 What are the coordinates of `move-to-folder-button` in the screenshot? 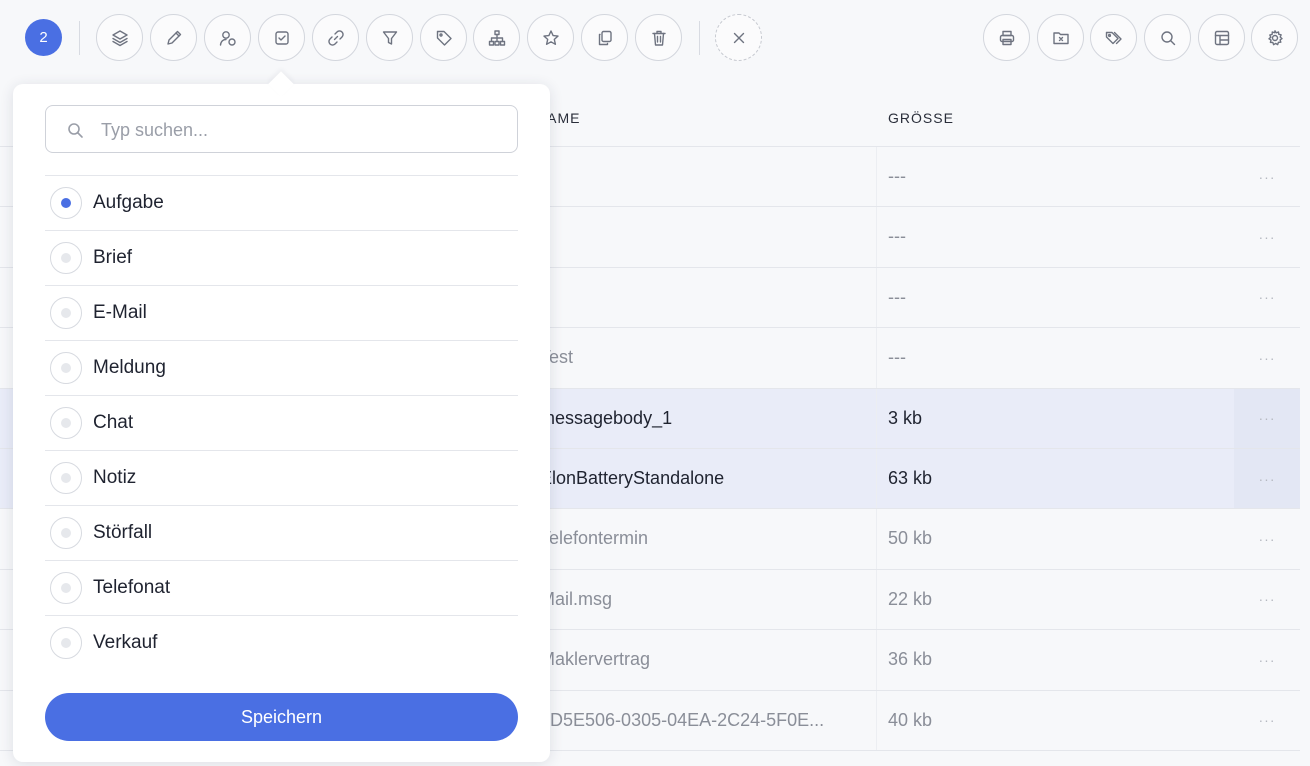 It's located at (1060, 37).